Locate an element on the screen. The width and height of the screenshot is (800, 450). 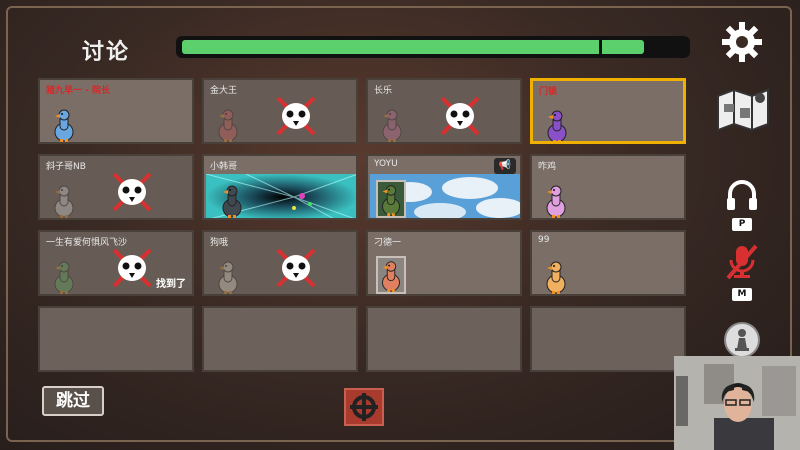
mic-key-badge: M is located at coordinates (742, 294).